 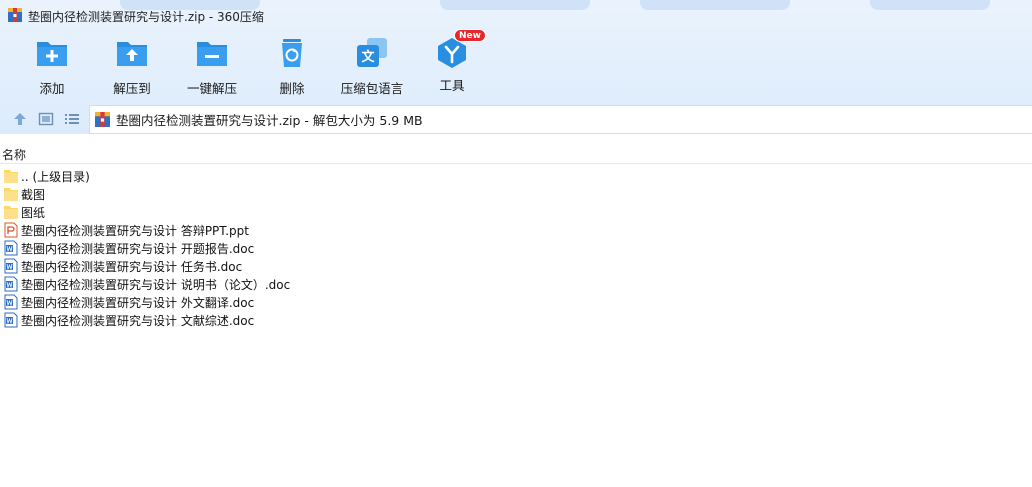 I want to click on delete-label: 删除, so click(x=292, y=88).